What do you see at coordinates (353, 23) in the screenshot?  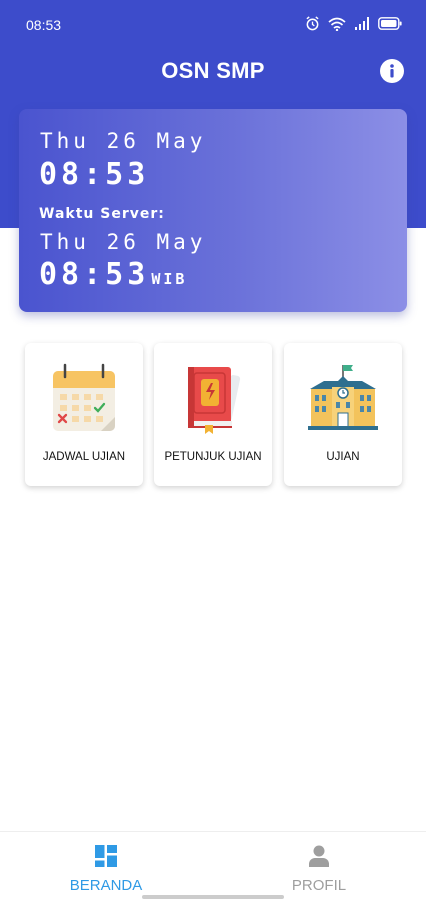 I see `status-icons` at bounding box center [353, 23].